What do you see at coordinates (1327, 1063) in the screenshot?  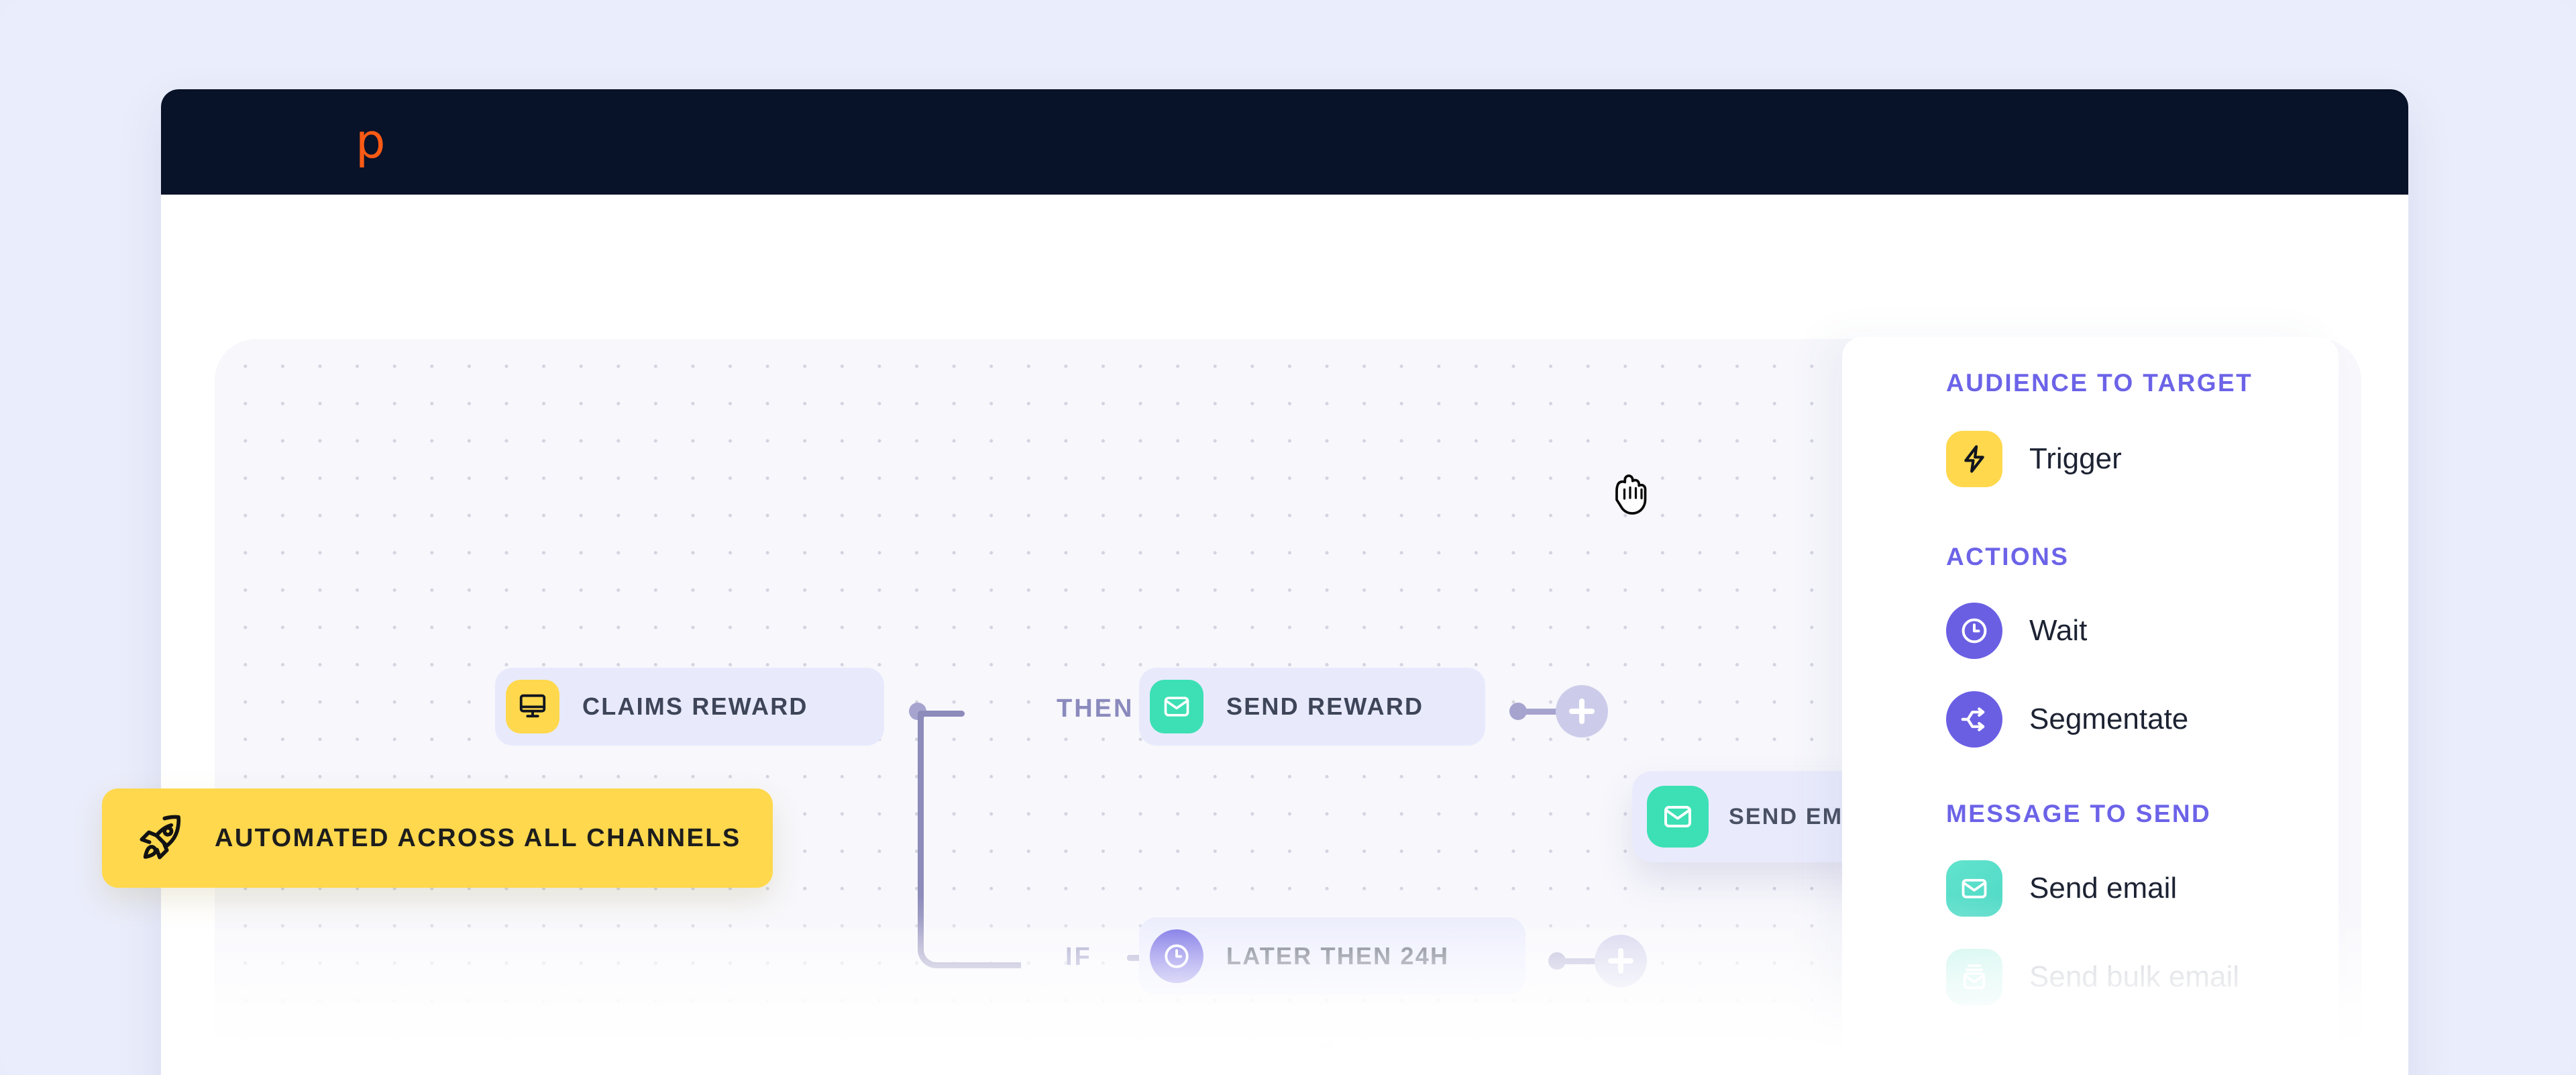 I see `connector-line-down` at bounding box center [1327, 1063].